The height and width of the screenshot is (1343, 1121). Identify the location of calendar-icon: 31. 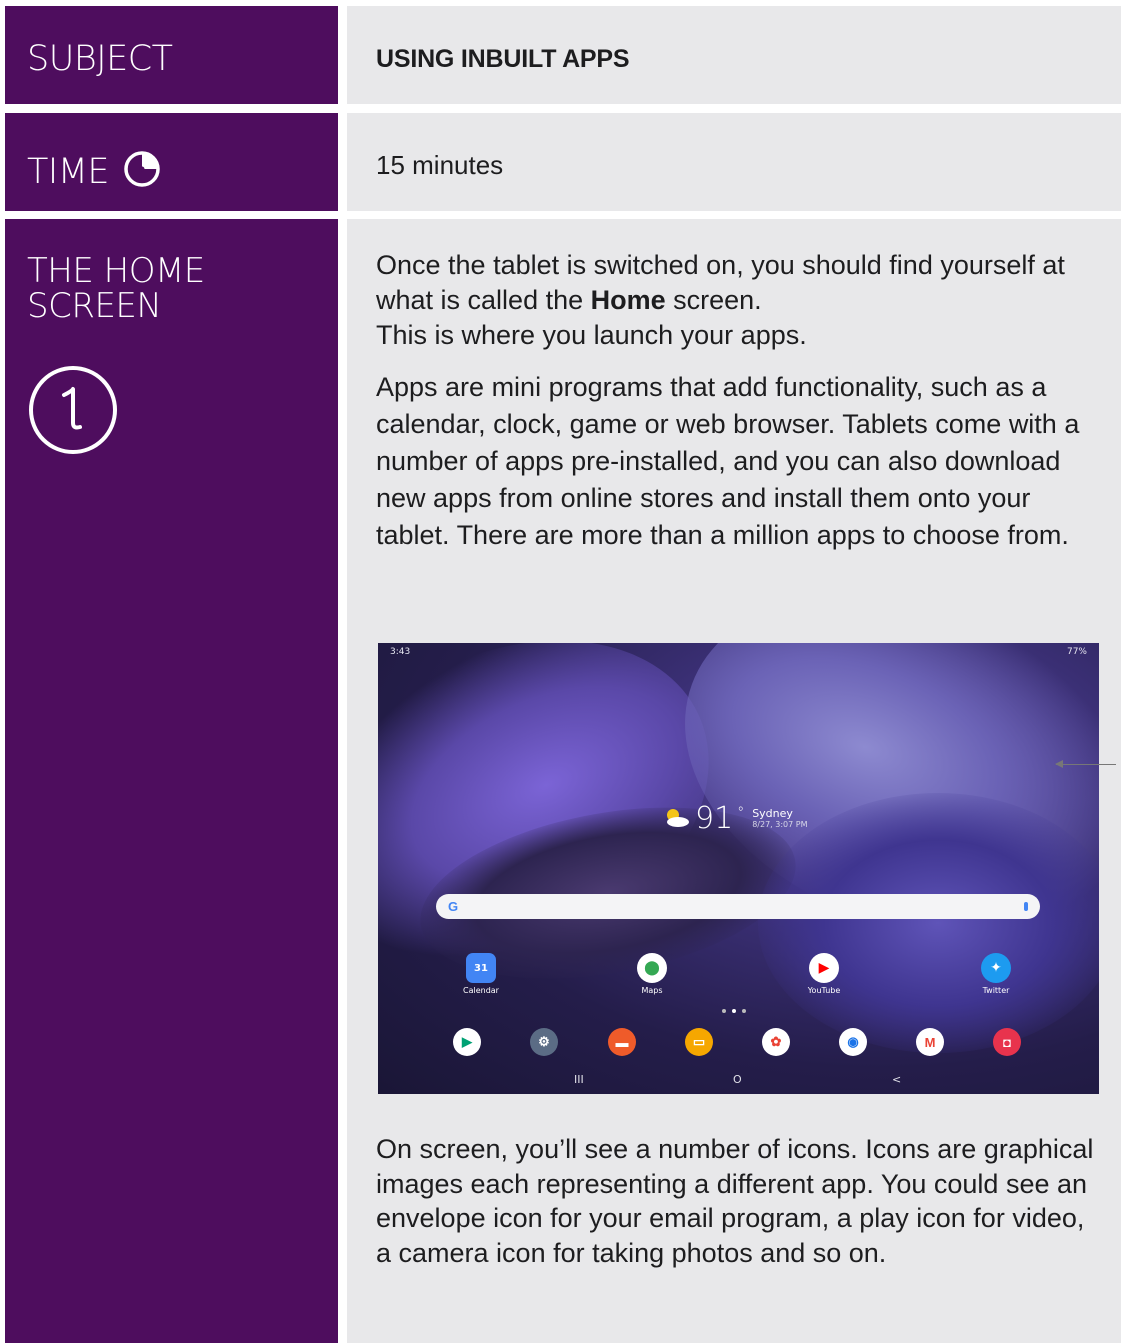
(481, 968).